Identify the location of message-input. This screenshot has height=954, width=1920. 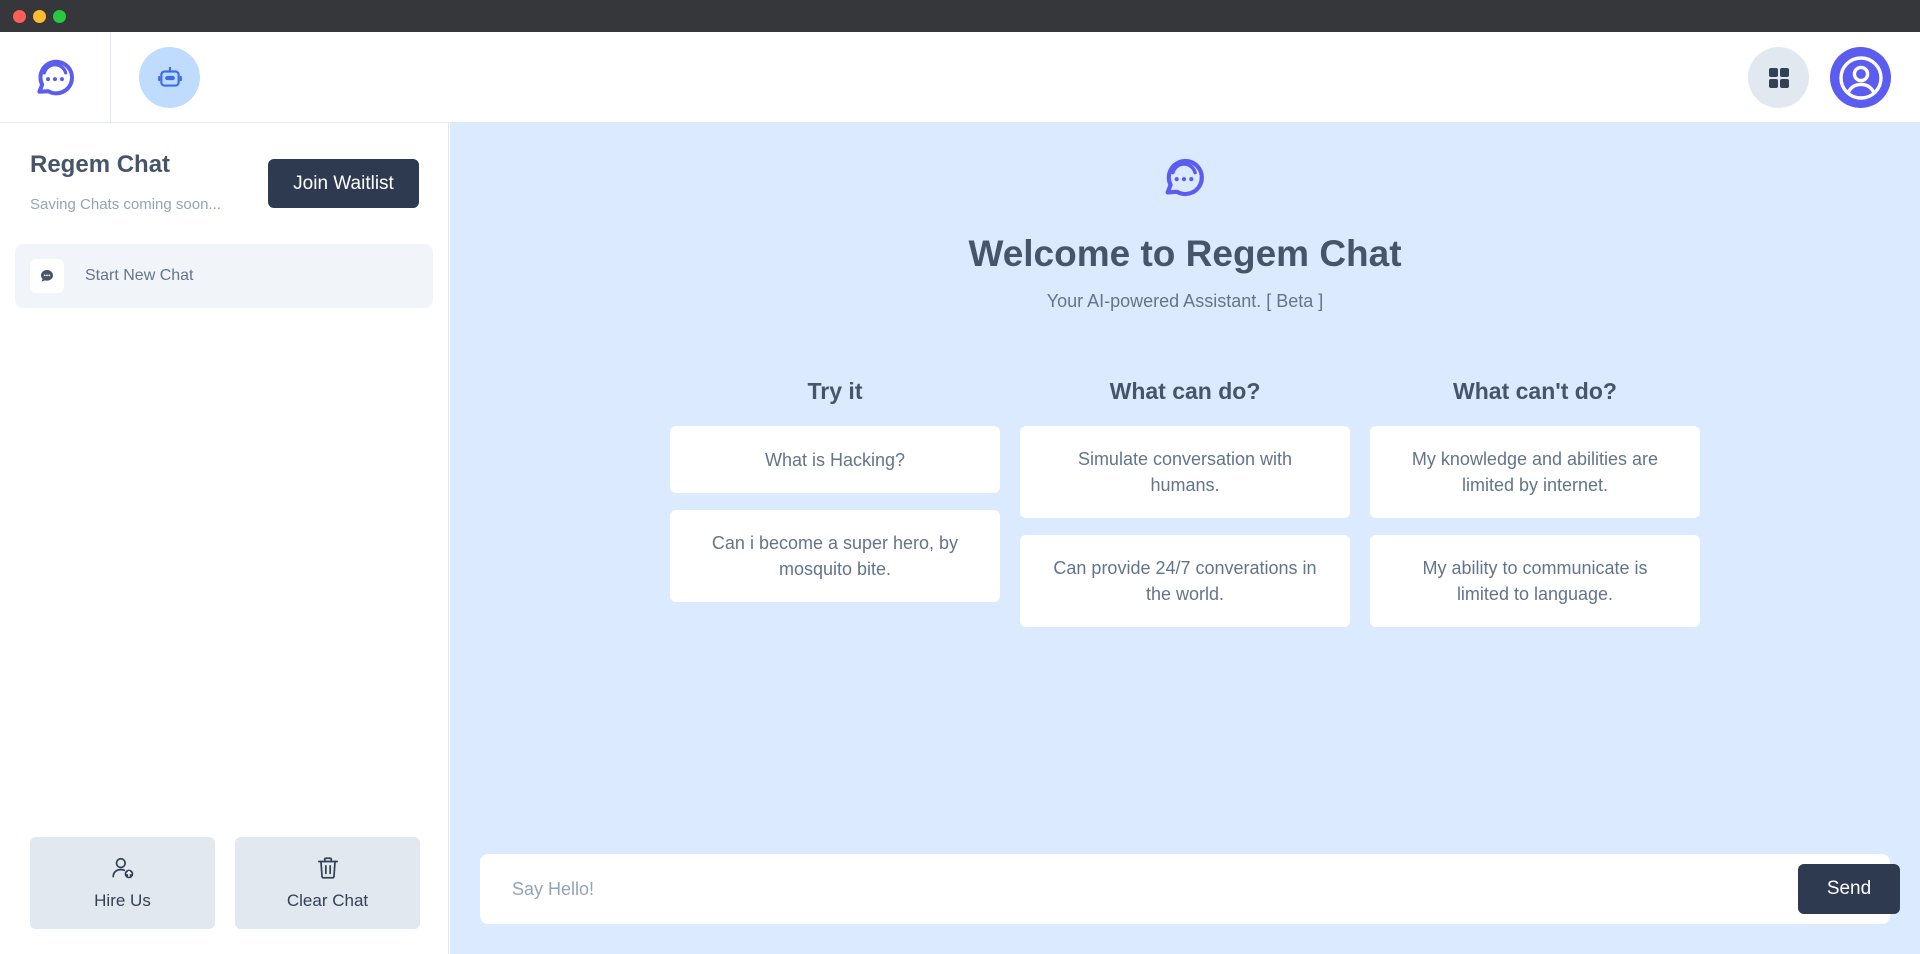
(1132, 889).